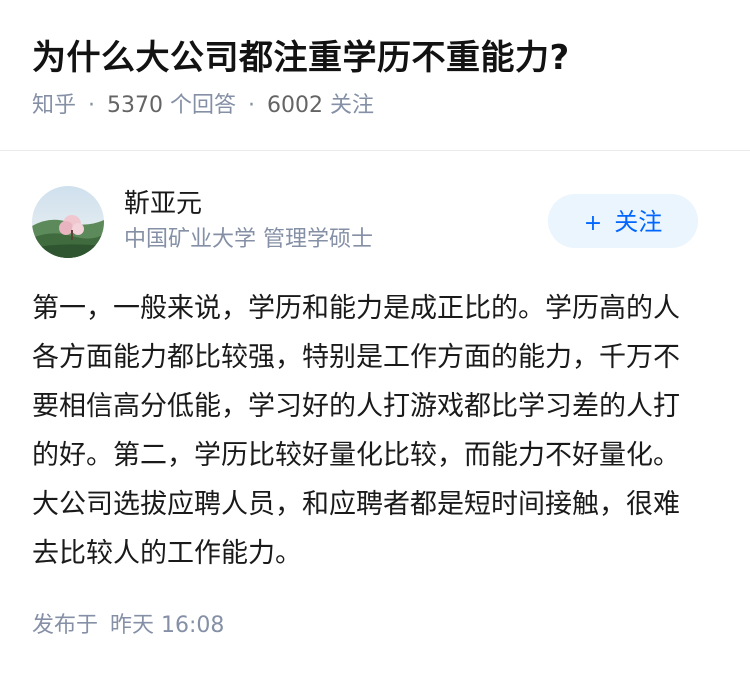 Image resolution: width=750 pixels, height=678 pixels. I want to click on author-card: 靳亚元 中国矿业大学 管理学硕士 + 关注, so click(365, 222).